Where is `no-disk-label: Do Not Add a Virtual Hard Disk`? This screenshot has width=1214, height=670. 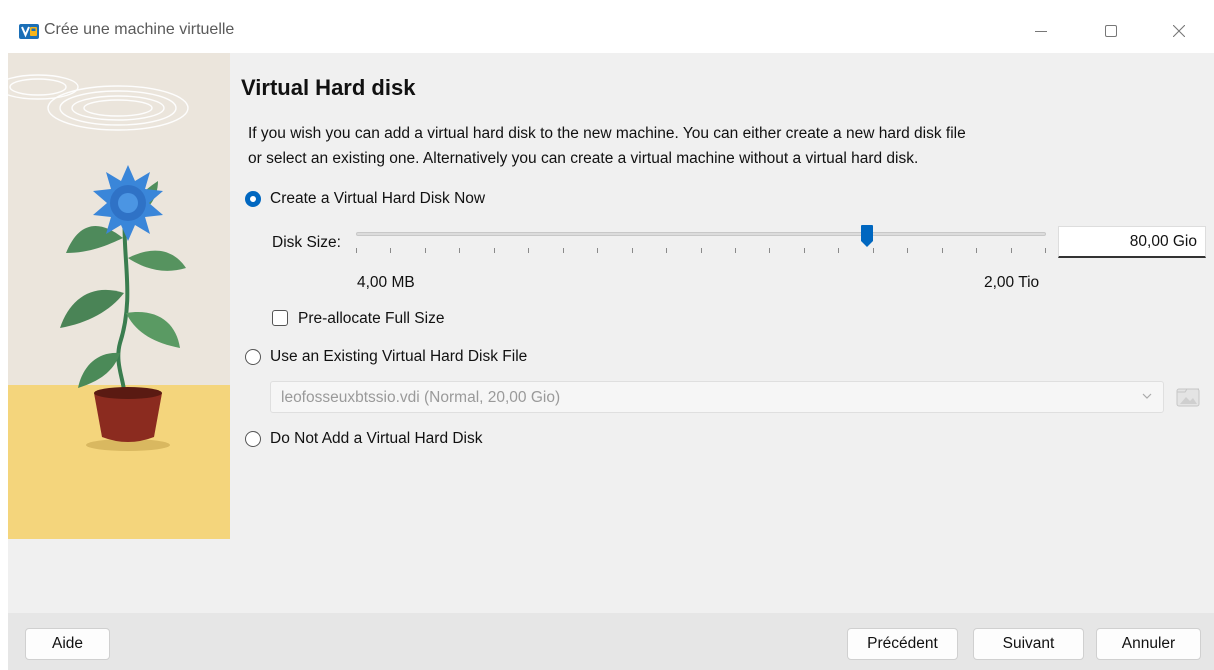
no-disk-label: Do Not Add a Virtual Hard Disk is located at coordinates (376, 439).